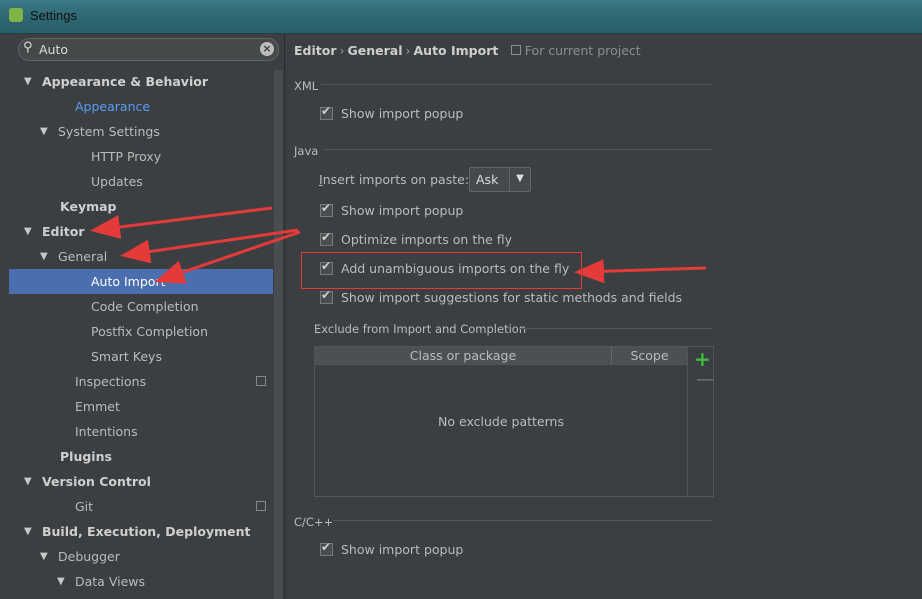 The image size is (922, 599). Describe the element at coordinates (456, 50) in the screenshot. I see `breadcrumb-auto-import: Auto Import` at that location.